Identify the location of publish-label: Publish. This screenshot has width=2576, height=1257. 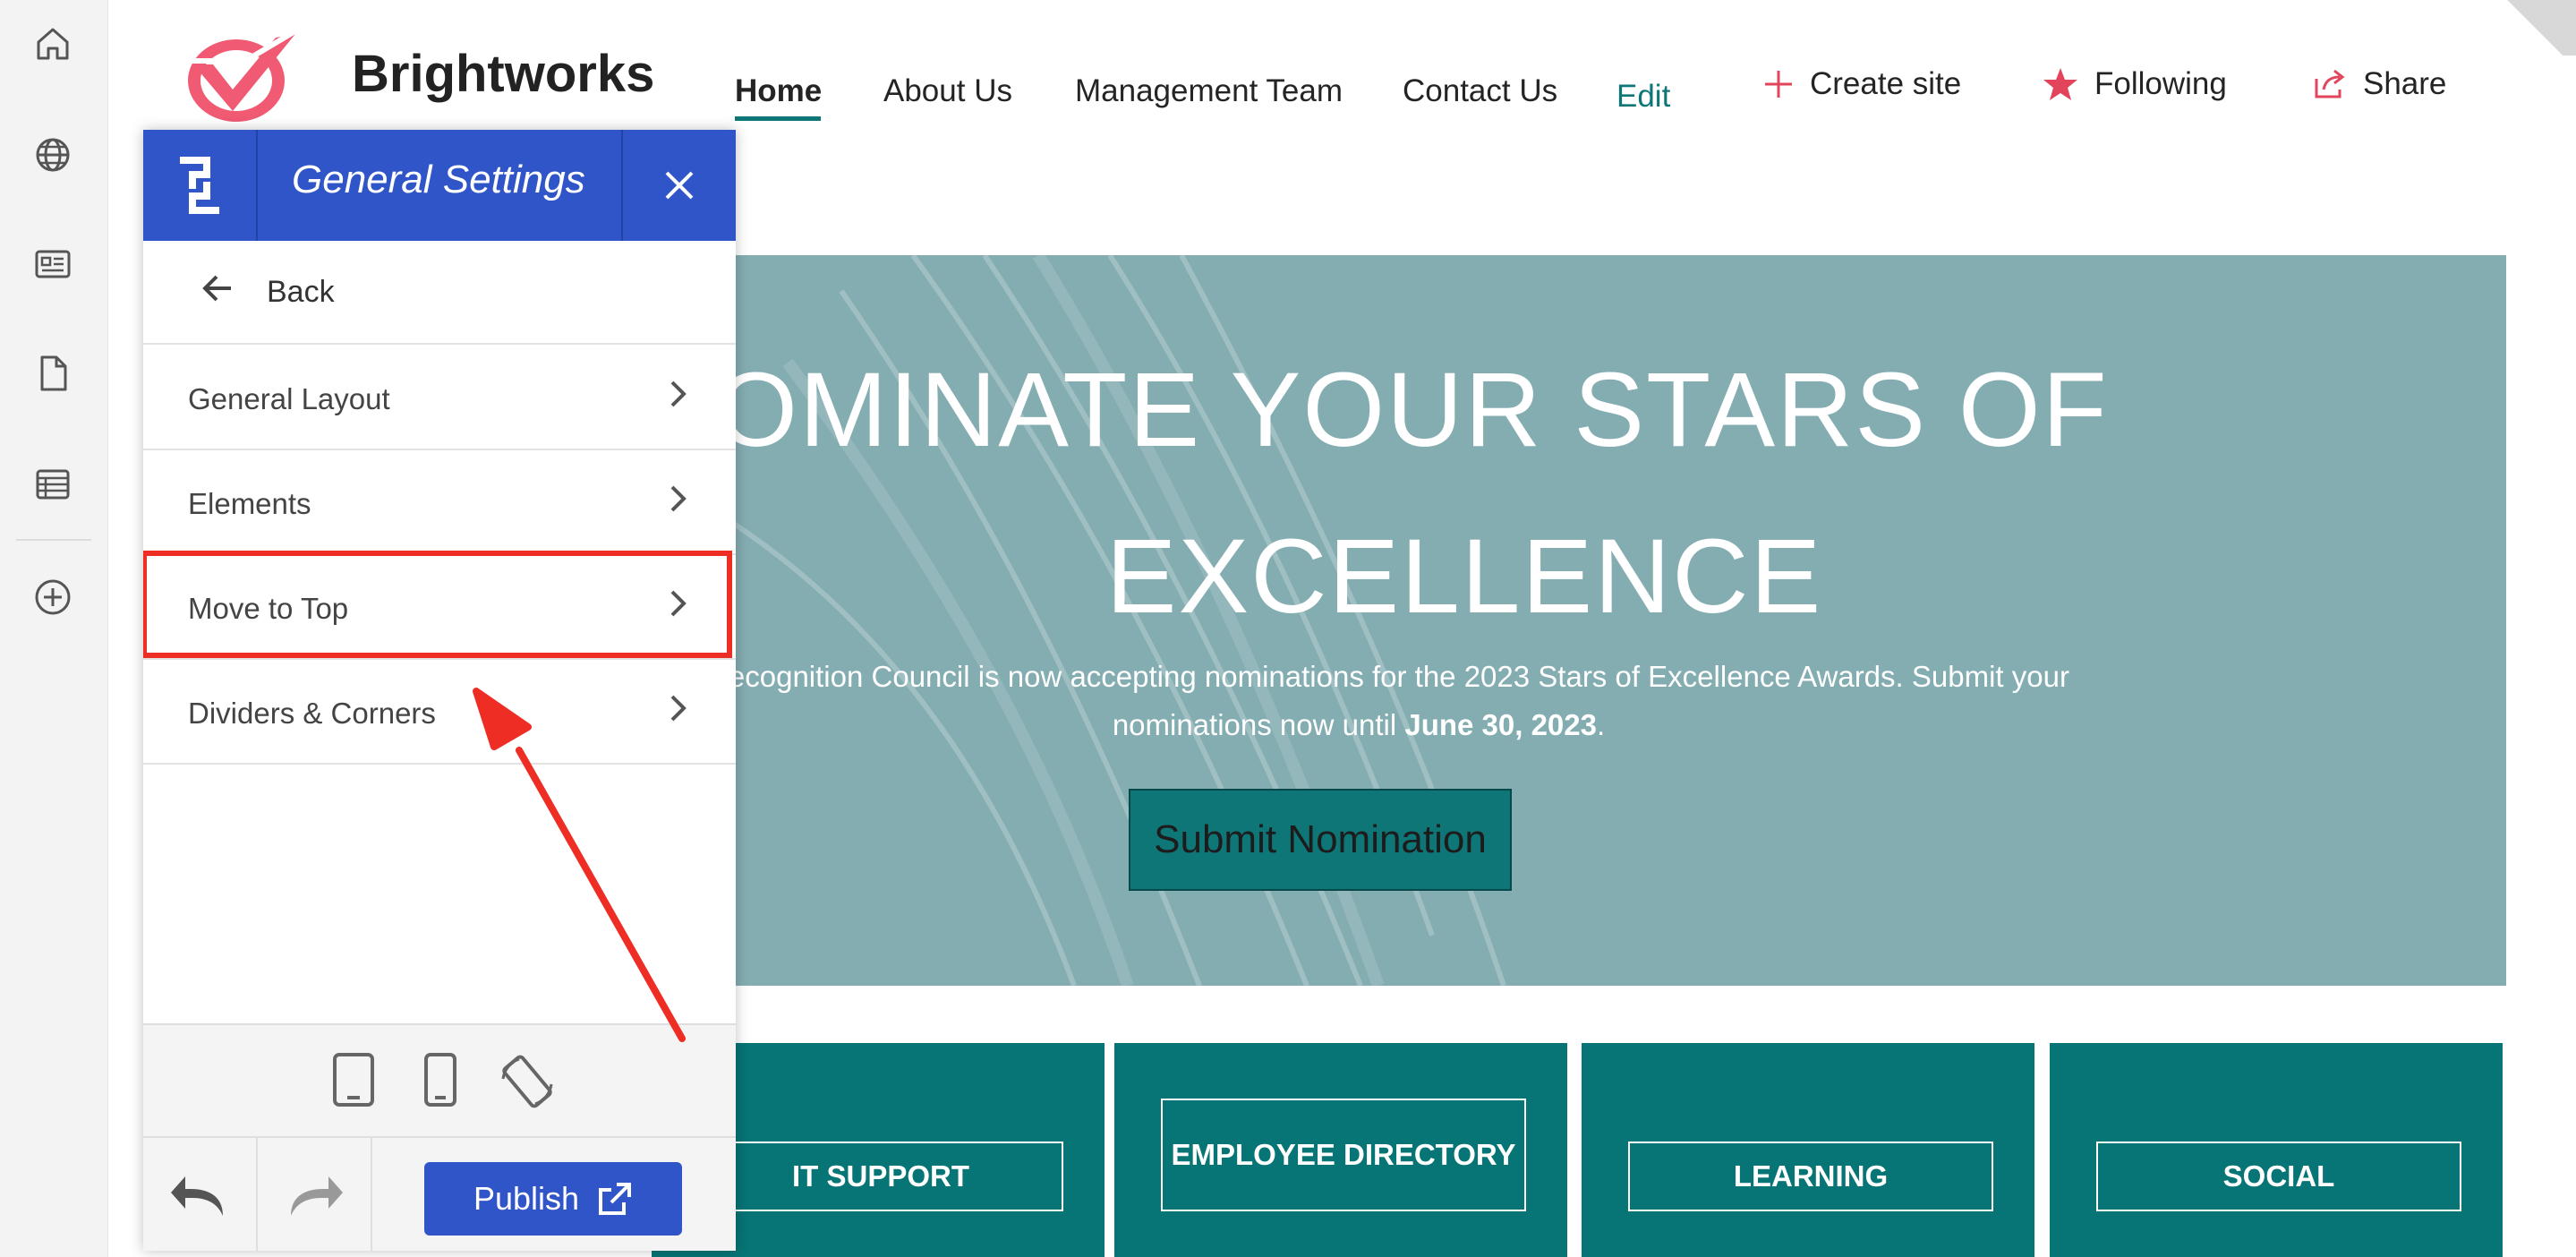
(526, 1199).